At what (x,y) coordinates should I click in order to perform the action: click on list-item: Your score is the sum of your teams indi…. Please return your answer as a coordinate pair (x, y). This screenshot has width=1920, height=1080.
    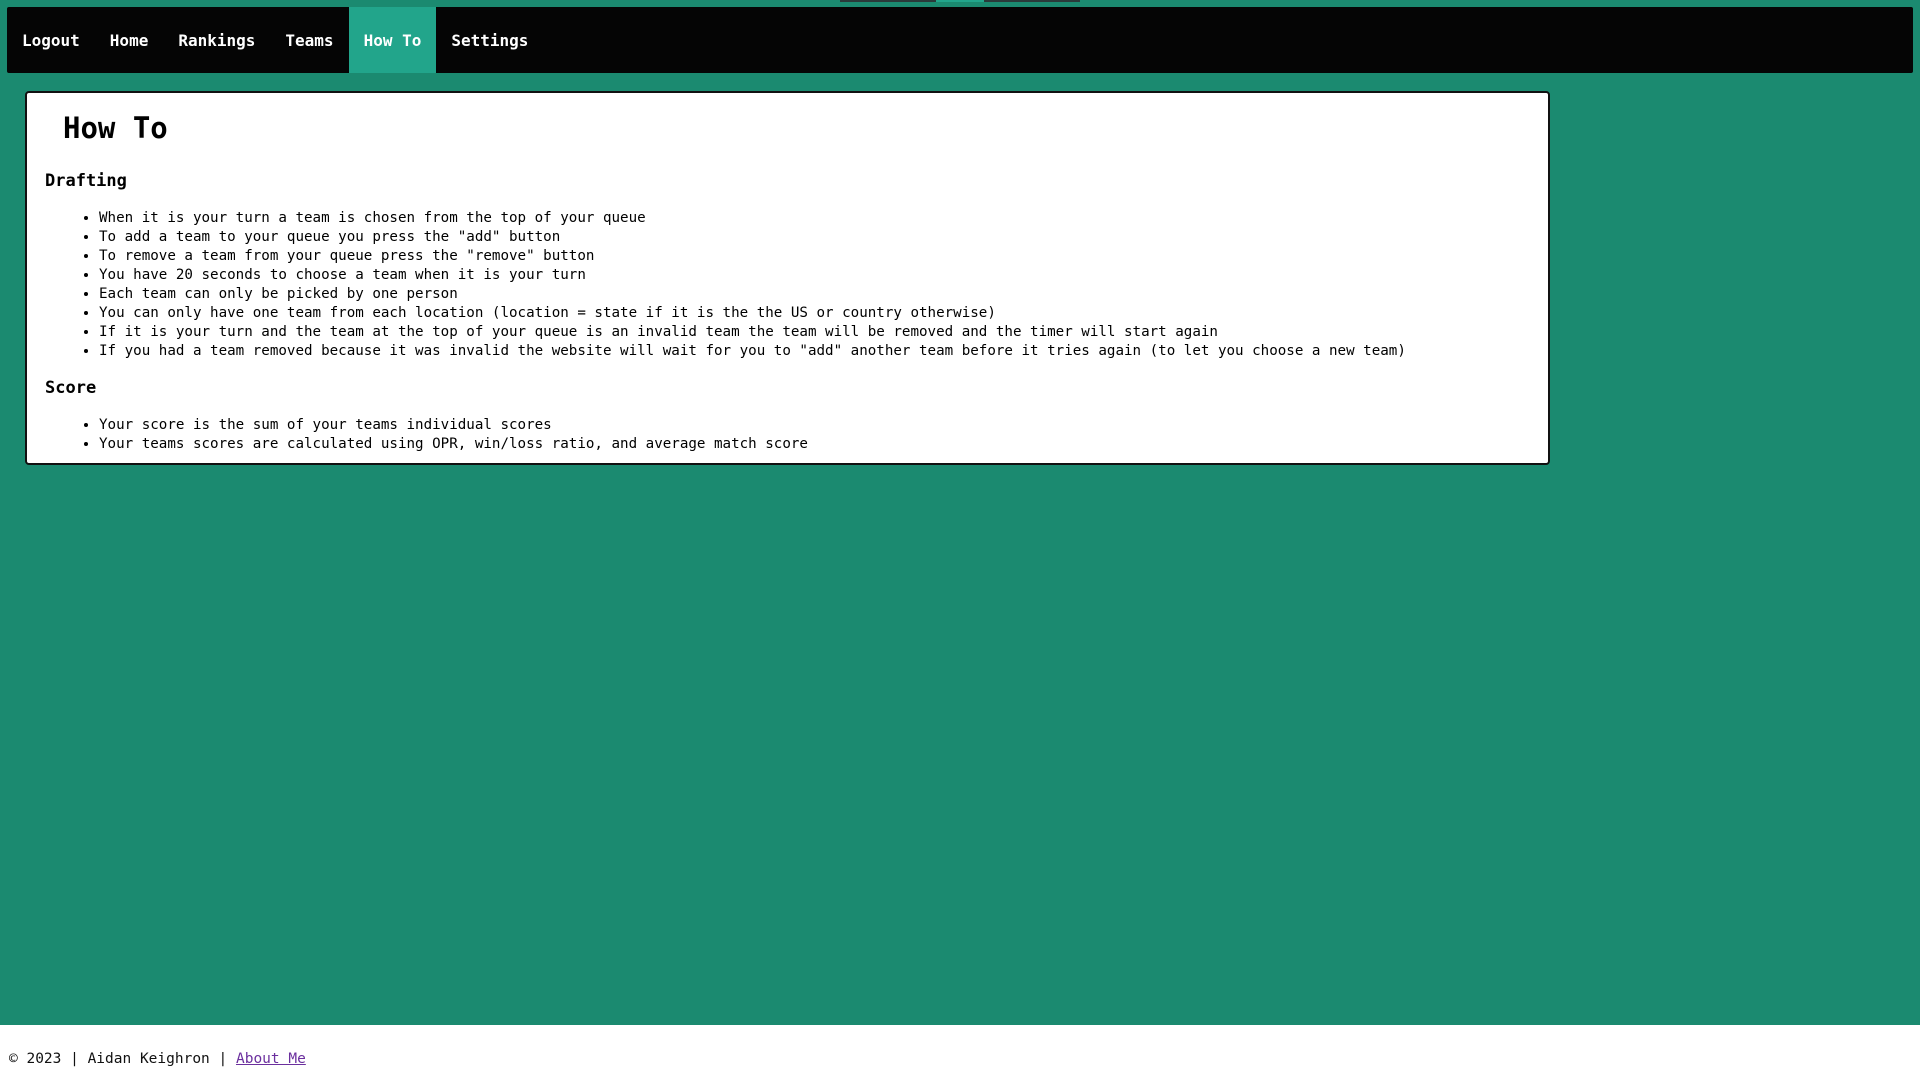
    Looking at the image, I should click on (453, 425).